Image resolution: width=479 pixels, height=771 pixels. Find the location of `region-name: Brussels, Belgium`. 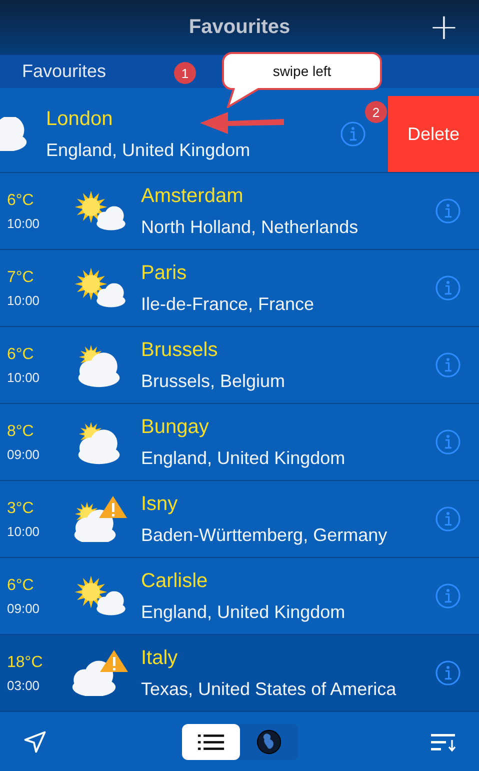

region-name: Brussels, Belgium is located at coordinates (213, 381).